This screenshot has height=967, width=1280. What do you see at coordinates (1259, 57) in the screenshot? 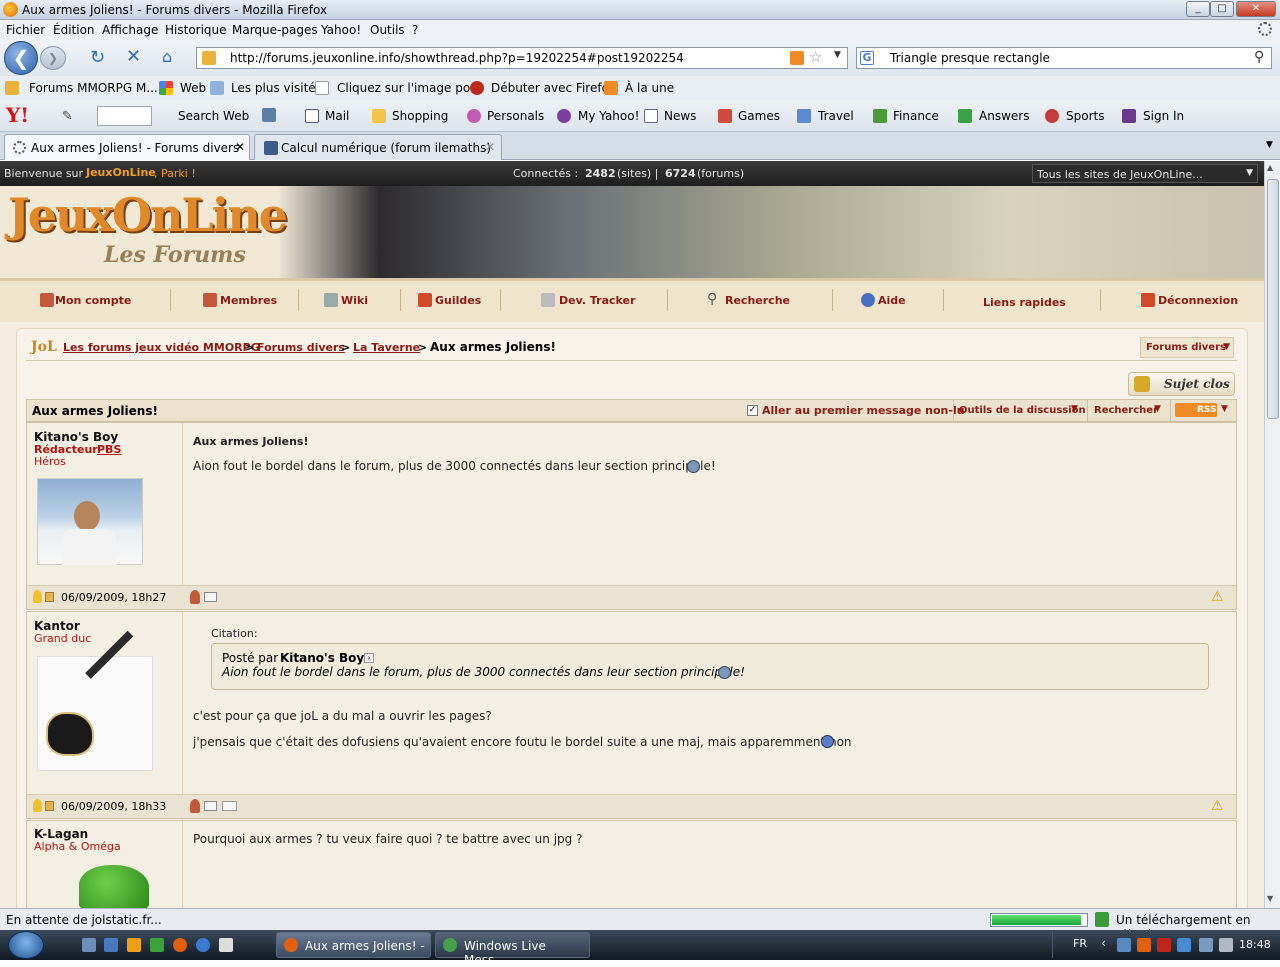
I see `search-magnifier-icon: ⚲` at bounding box center [1259, 57].